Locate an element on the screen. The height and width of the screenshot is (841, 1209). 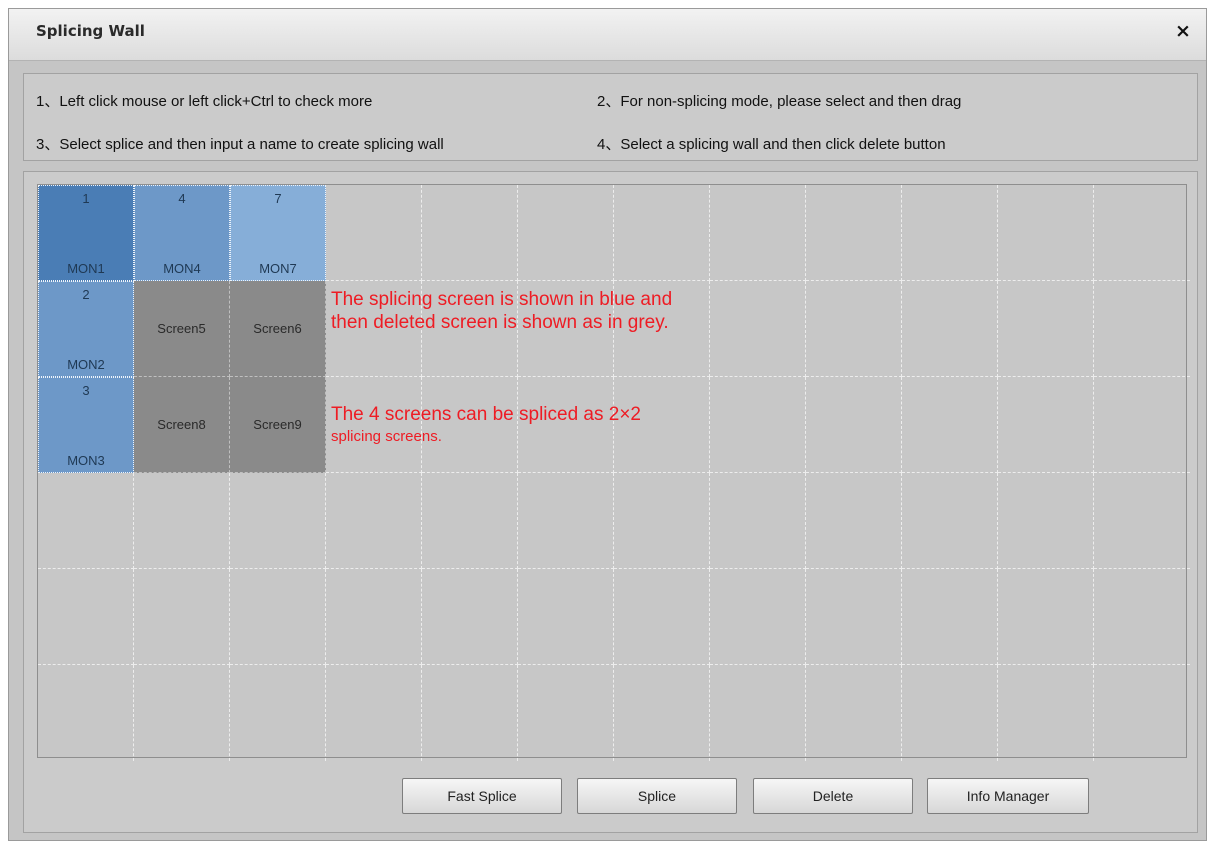
monitor-mon1: 1 MON1 is located at coordinates (86, 233).